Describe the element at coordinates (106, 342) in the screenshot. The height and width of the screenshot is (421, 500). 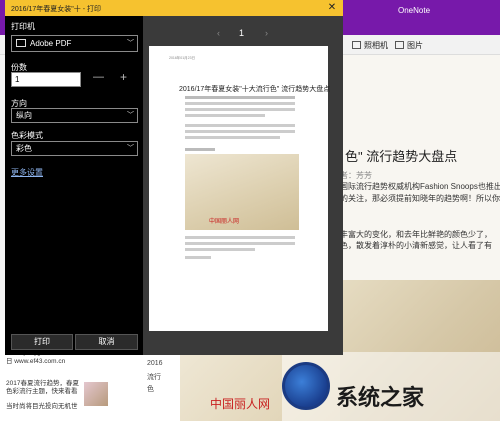
I see `cancel-button: 取消` at that location.